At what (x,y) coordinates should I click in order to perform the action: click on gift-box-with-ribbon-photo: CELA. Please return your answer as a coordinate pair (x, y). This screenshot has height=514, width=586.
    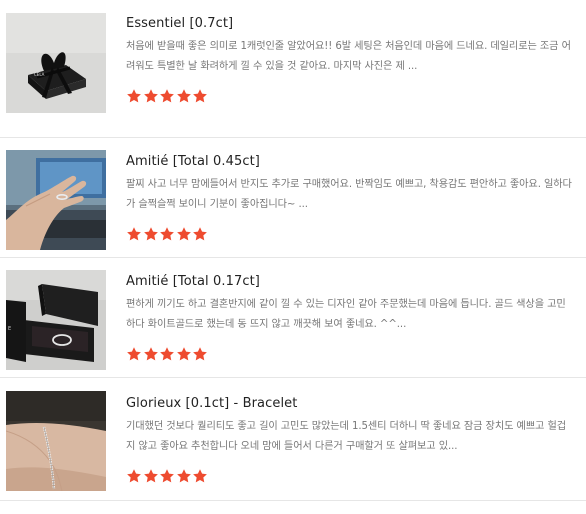
    Looking at the image, I should click on (56, 63).